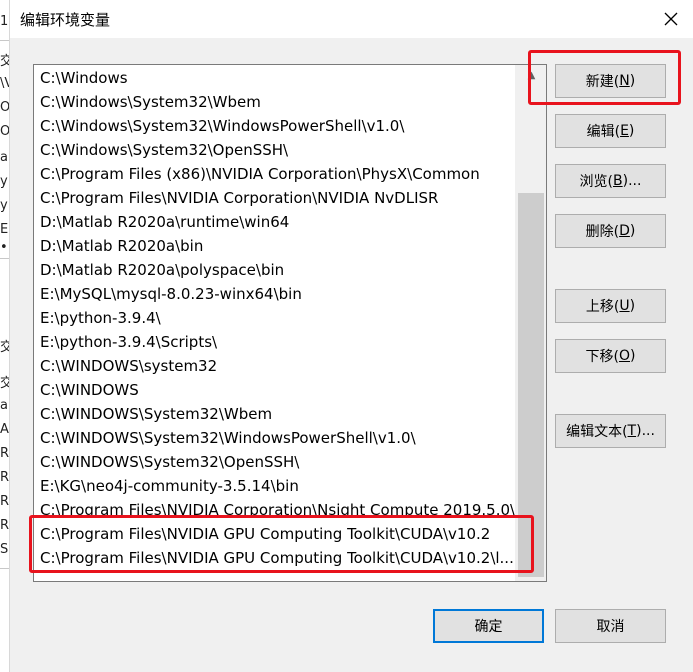 The width and height of the screenshot is (693, 672). Describe the element at coordinates (4, 83) in the screenshot. I see `background-text: \V` at that location.